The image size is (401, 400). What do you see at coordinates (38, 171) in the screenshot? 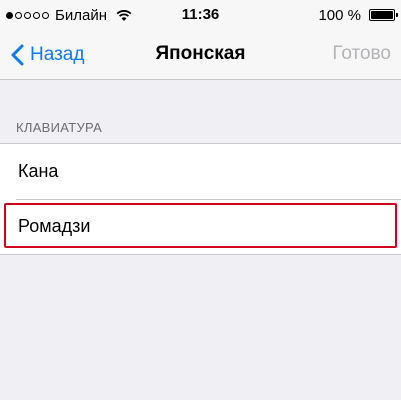
I see `list-item-label: Кана` at bounding box center [38, 171].